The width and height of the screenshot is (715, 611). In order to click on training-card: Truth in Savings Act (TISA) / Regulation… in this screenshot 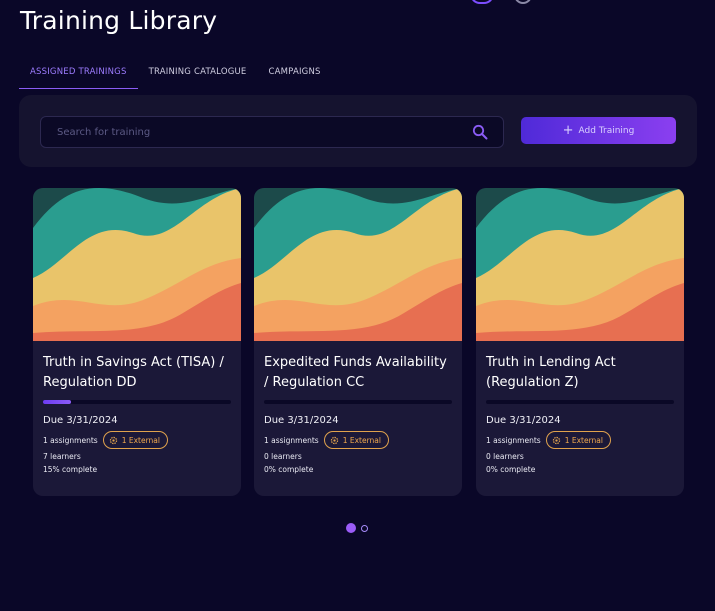, I will do `click(137, 342)`.